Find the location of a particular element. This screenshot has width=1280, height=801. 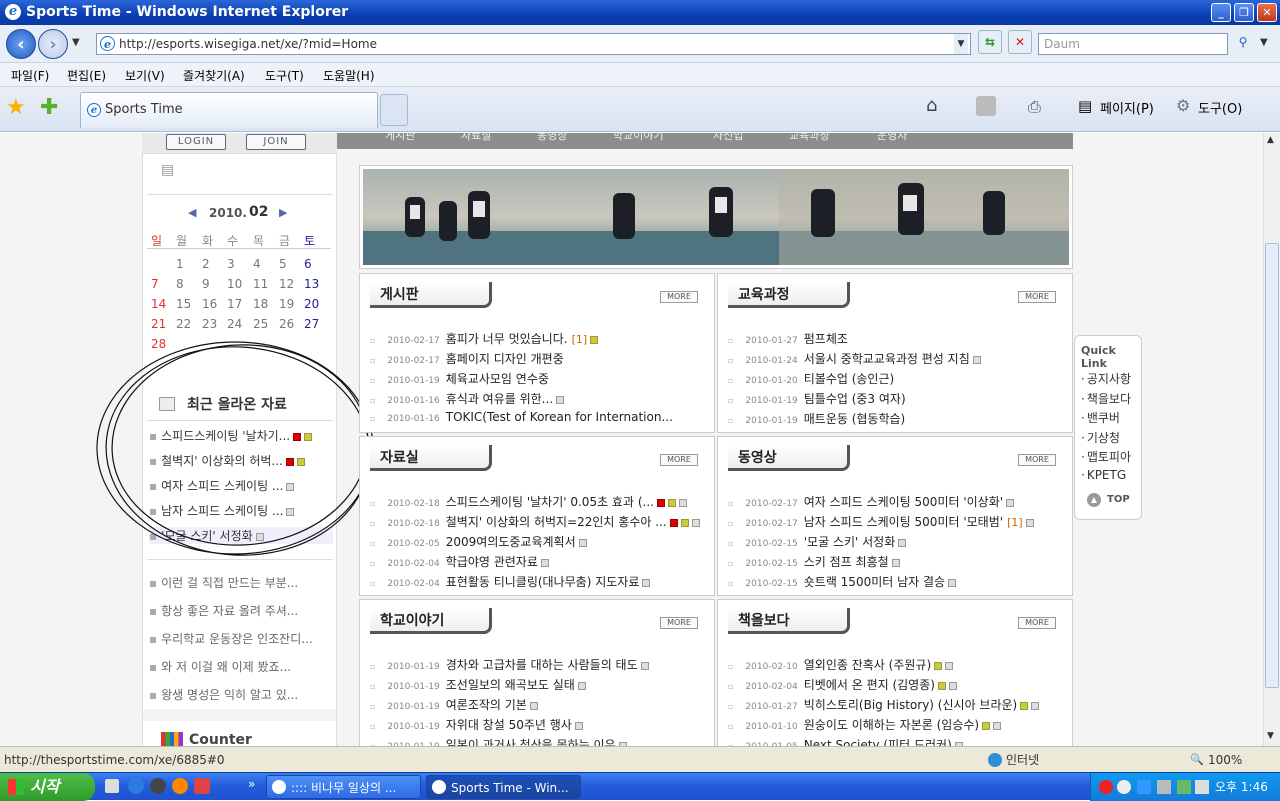

item-title: 여자 스피드 스케이팅 500미터 '이상화' is located at coordinates (903, 502).